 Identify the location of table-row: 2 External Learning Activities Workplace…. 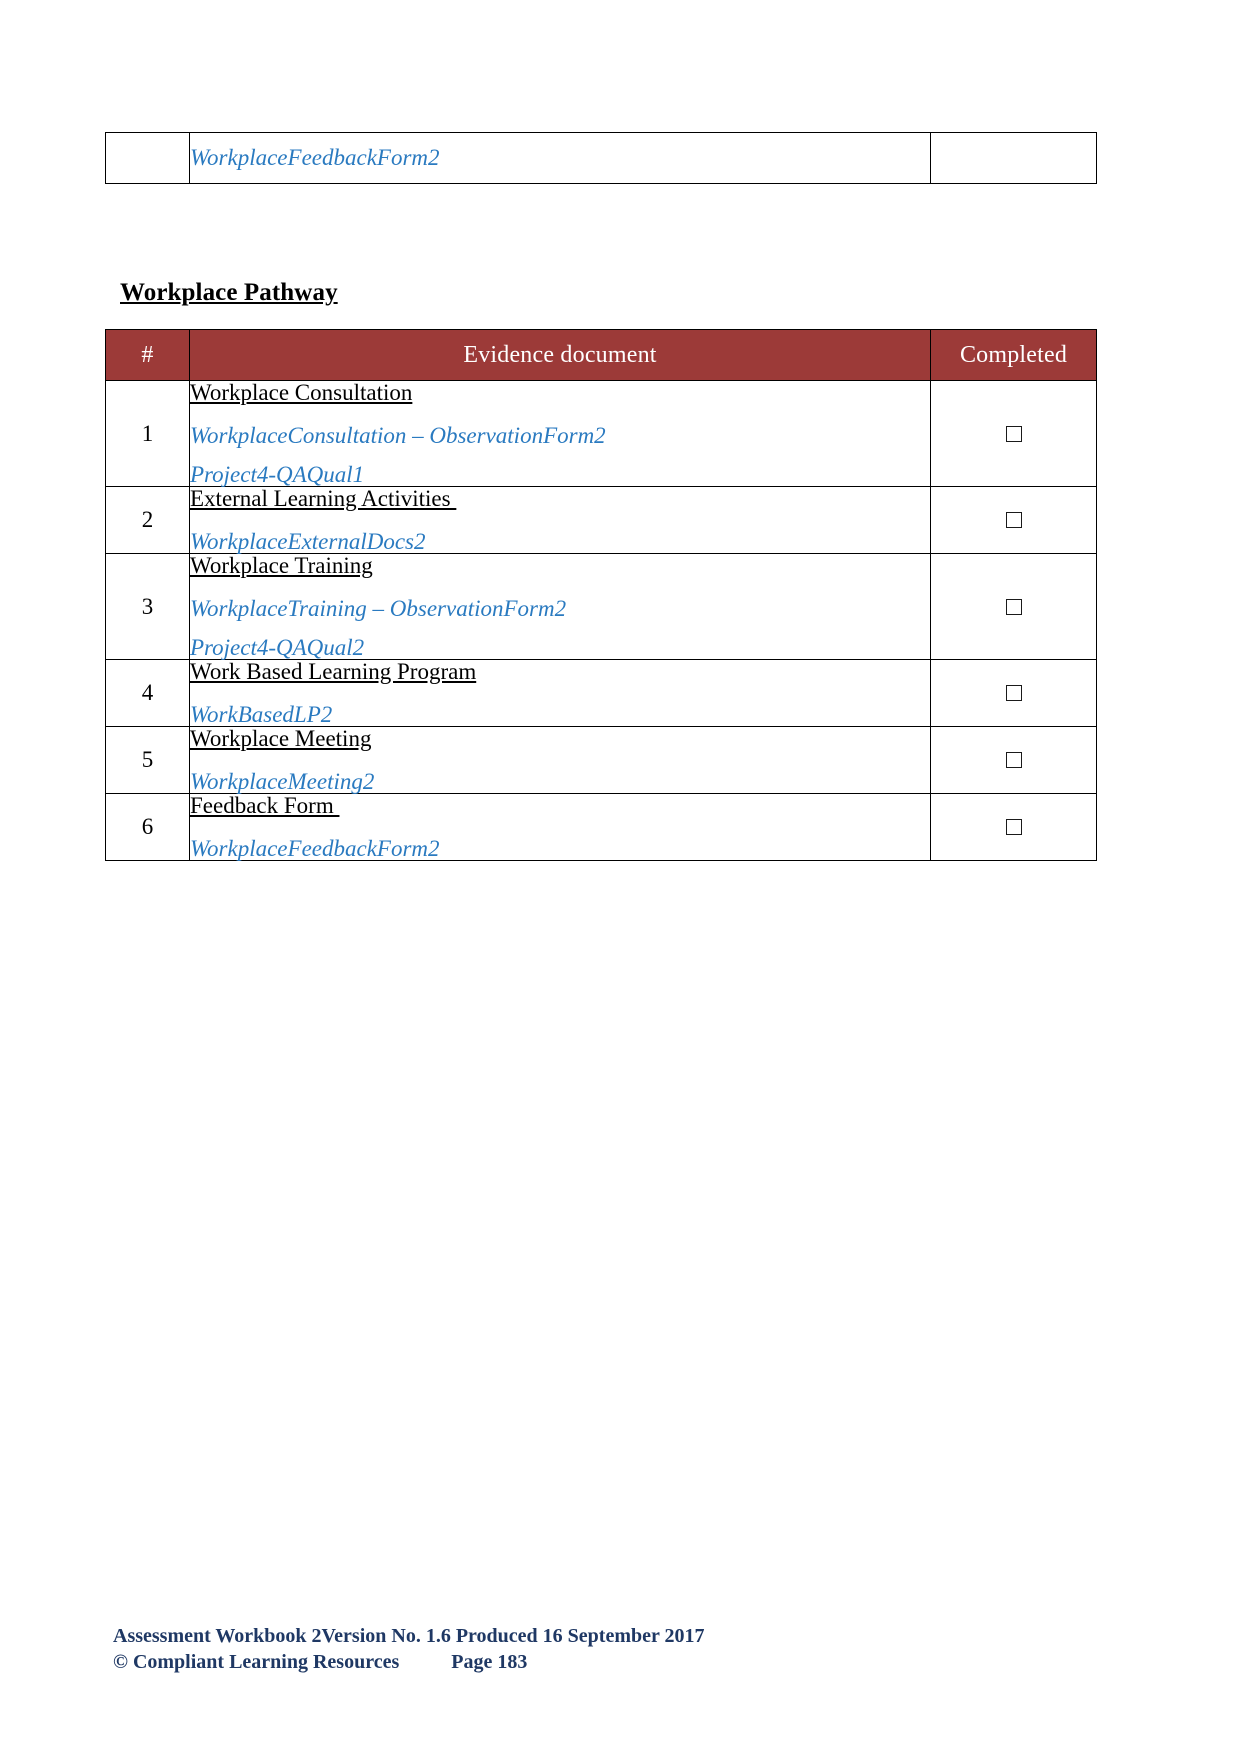
(601, 520).